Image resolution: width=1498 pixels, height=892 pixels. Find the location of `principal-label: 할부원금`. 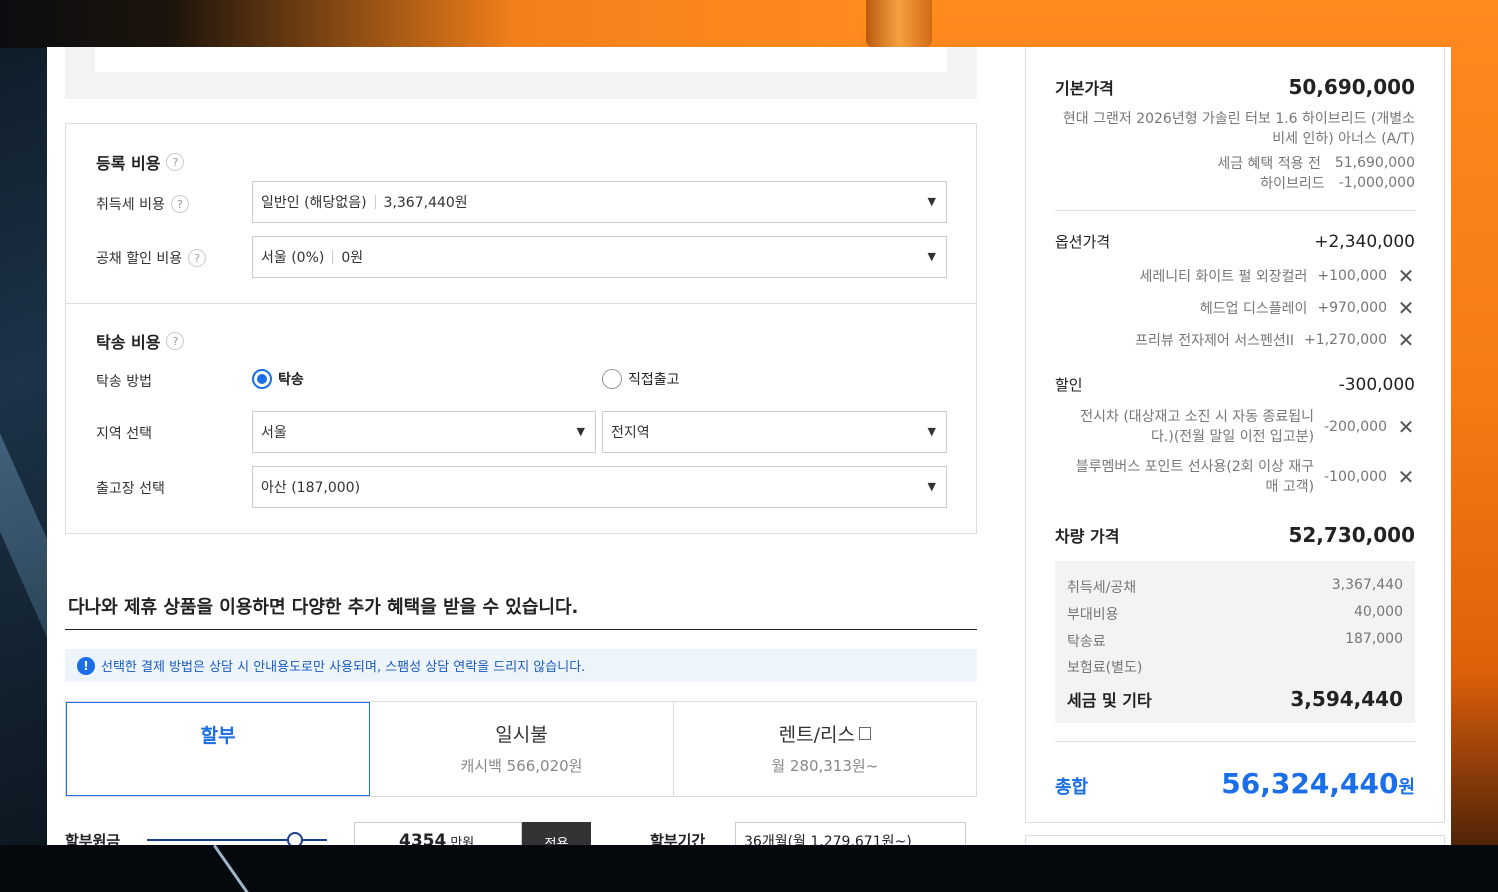

principal-label: 할부원금 is located at coordinates (93, 838).